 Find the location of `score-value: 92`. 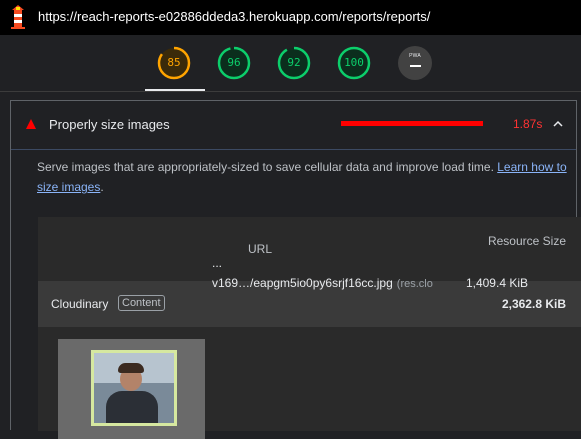

score-value: 92 is located at coordinates (294, 62).